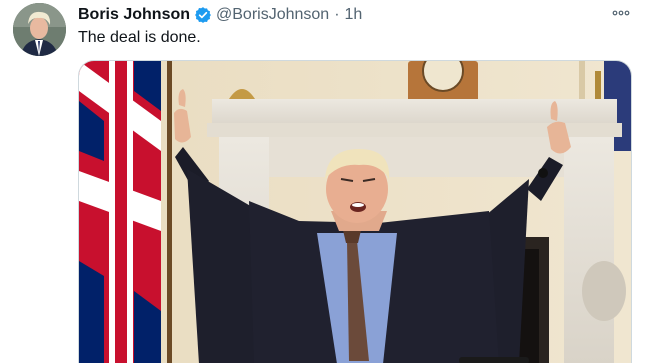 The image size is (646, 363). I want to click on timestamp: 1h, so click(354, 15).